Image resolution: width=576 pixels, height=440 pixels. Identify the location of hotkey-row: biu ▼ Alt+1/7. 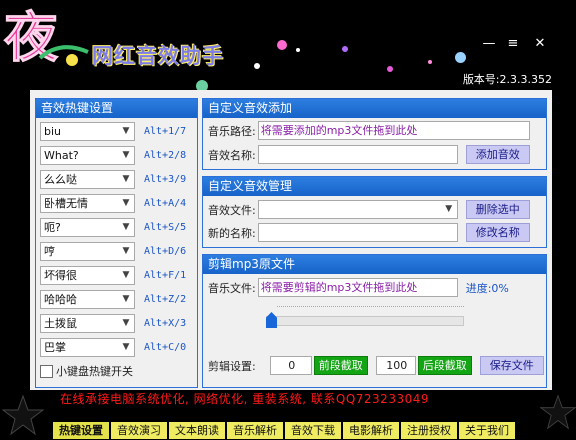
(113, 131).